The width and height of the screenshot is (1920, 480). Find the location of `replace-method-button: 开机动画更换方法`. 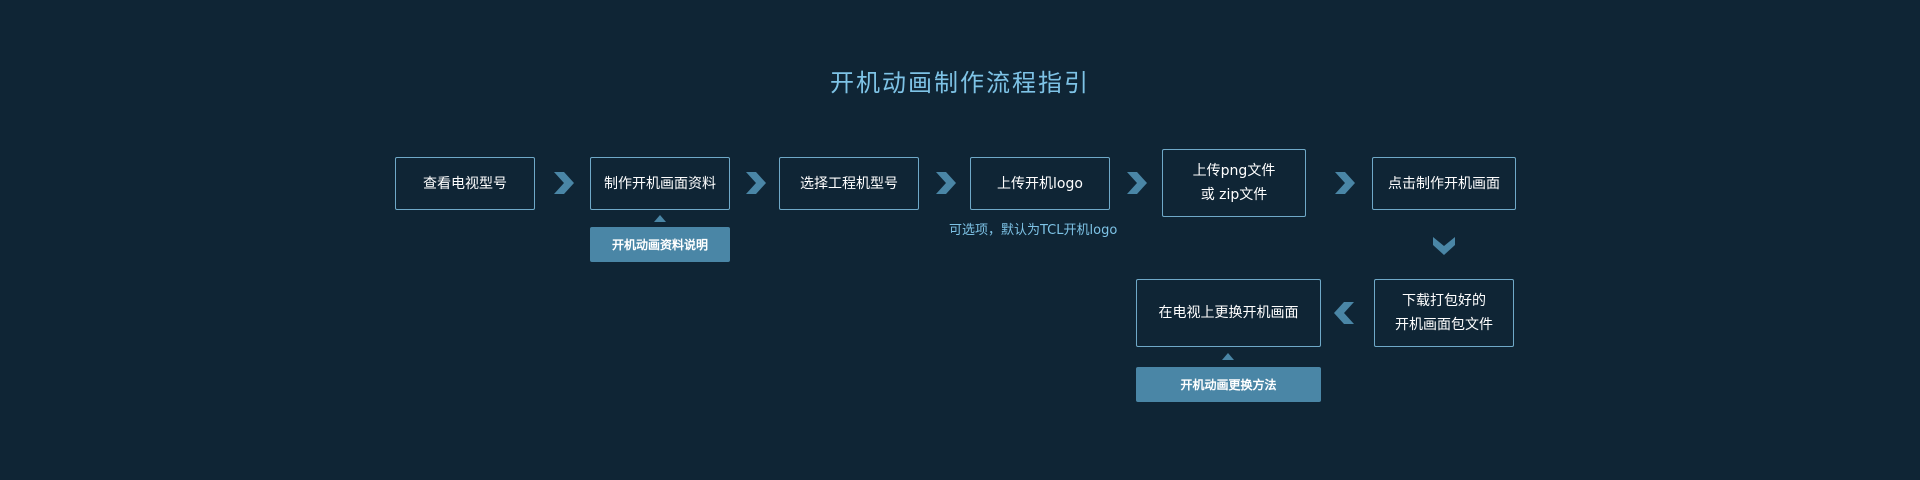

replace-method-button: 开机动画更换方法 is located at coordinates (1228, 384).